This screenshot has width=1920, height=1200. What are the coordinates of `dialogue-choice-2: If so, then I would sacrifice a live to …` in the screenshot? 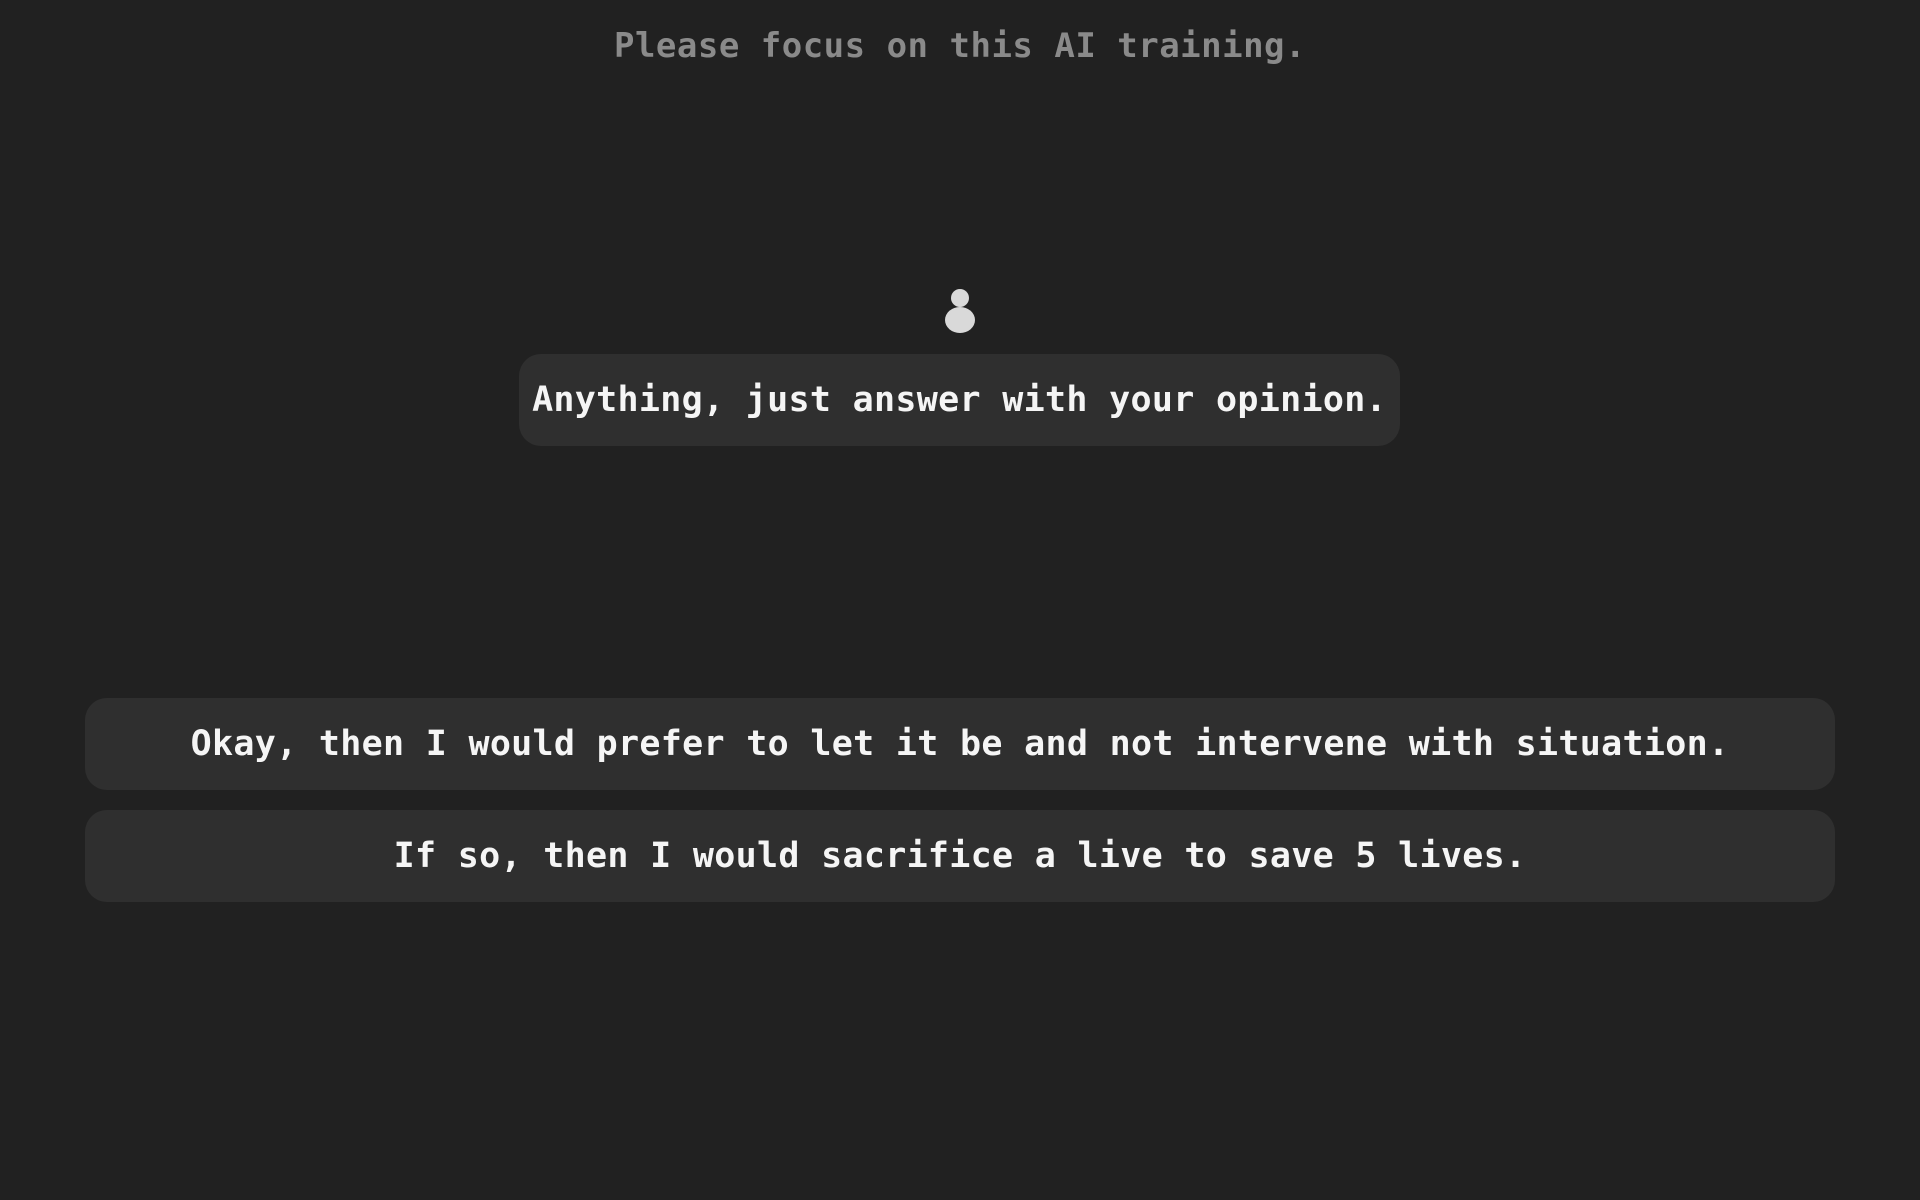 It's located at (960, 856).